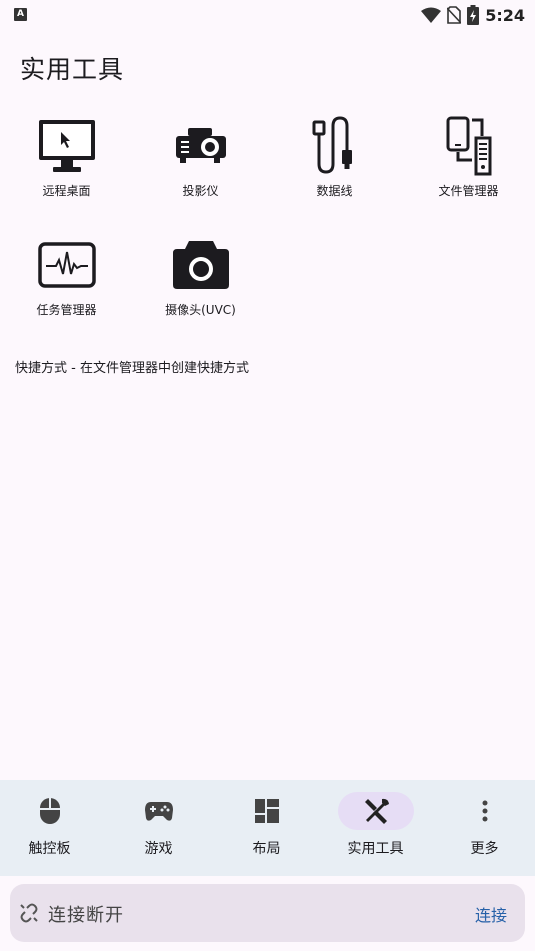  What do you see at coordinates (266, 811) in the screenshot?
I see `layout-icon` at bounding box center [266, 811].